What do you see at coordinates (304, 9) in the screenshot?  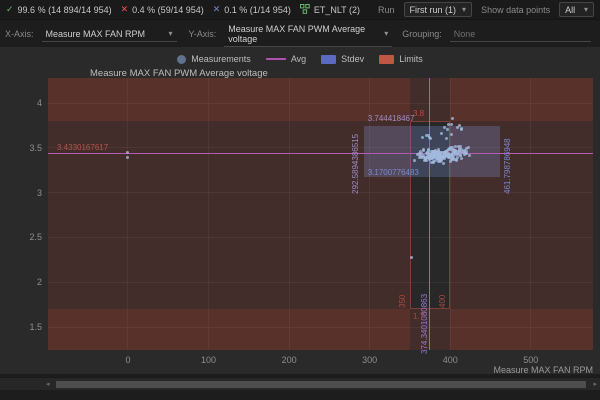 I see `hierarchy-icon` at bounding box center [304, 9].